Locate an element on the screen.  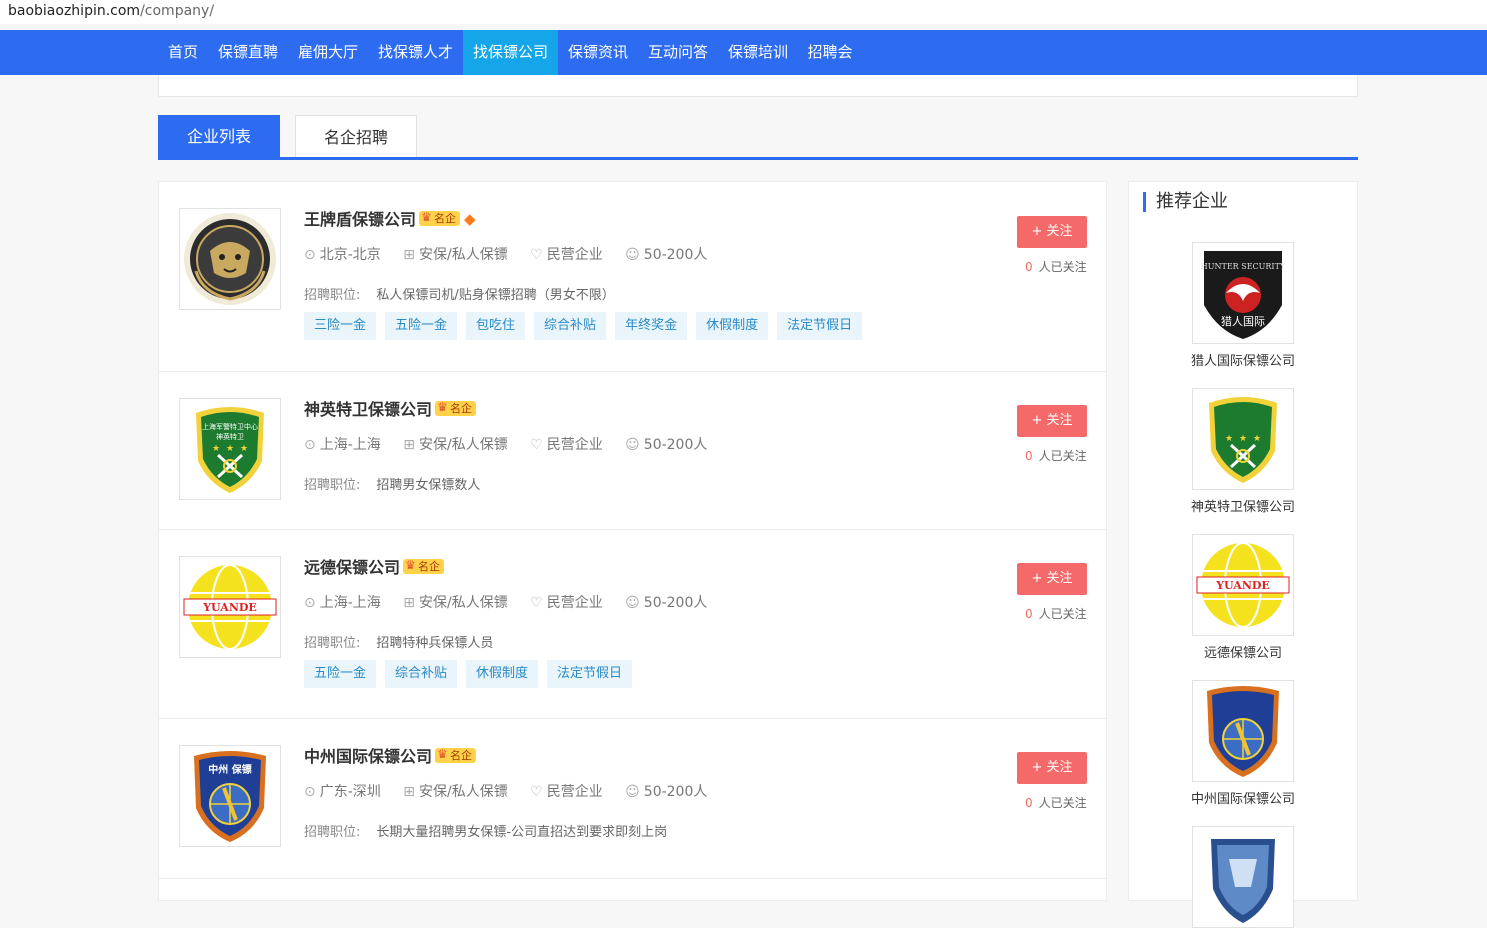
company-jobs: 招聘职位: 招聘特种兵保镖人员 is located at coordinates (398, 641).